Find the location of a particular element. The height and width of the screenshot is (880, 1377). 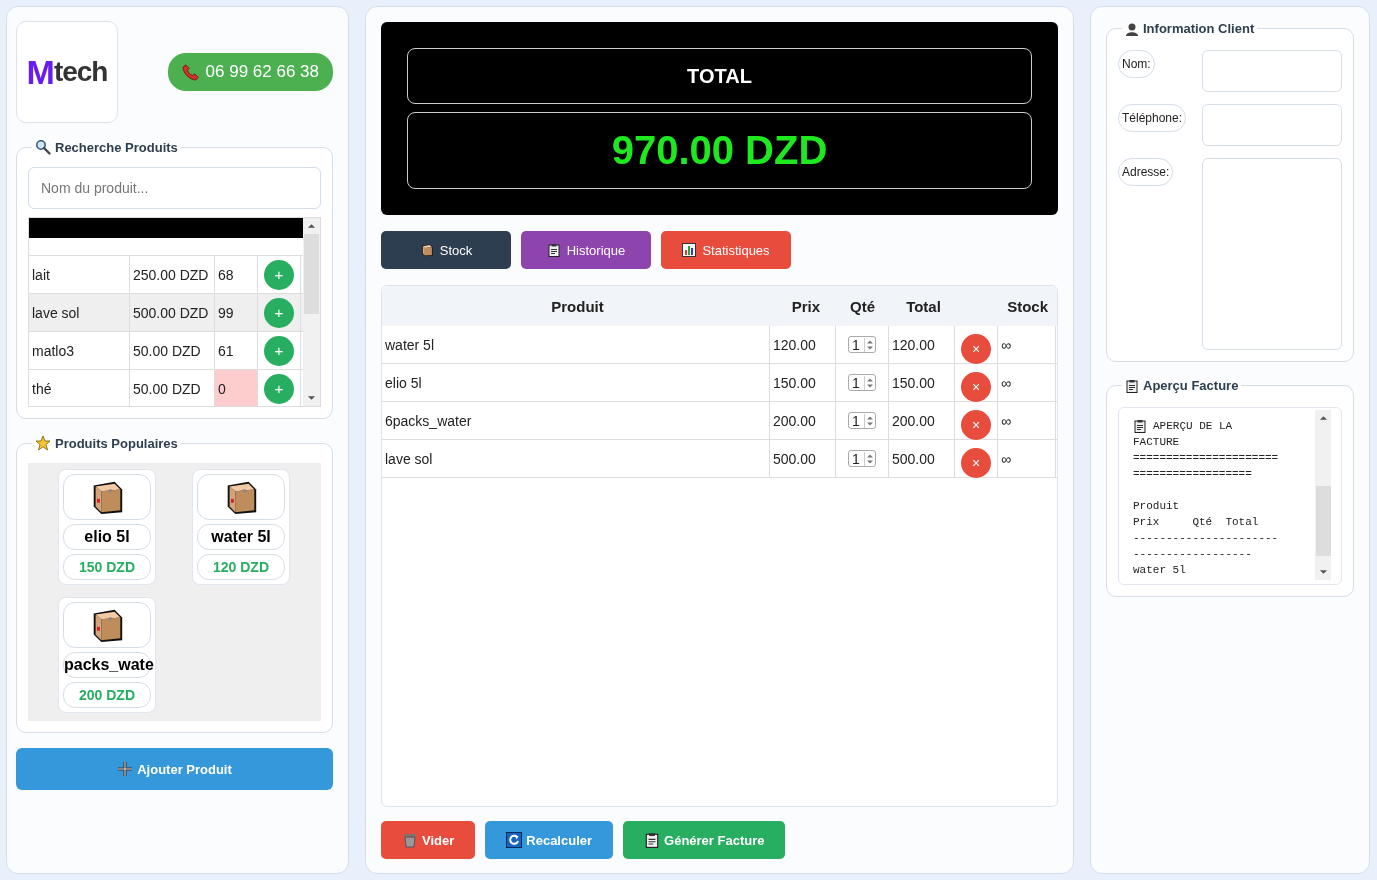

star-icon is located at coordinates (43, 443).